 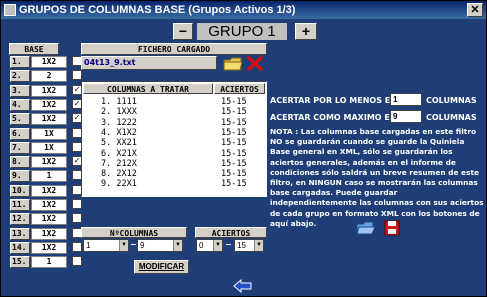 I want to click on base-row-number: 4., so click(x=20, y=104).